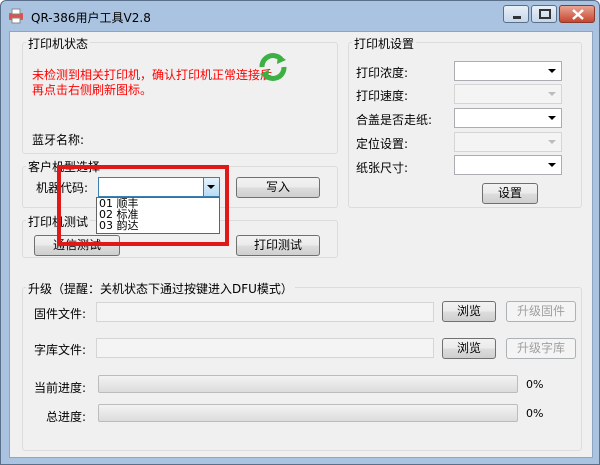  I want to click on upgrade-title: 升级（提醒：关机状态下通过按键进入DFU模式）, so click(160, 288).